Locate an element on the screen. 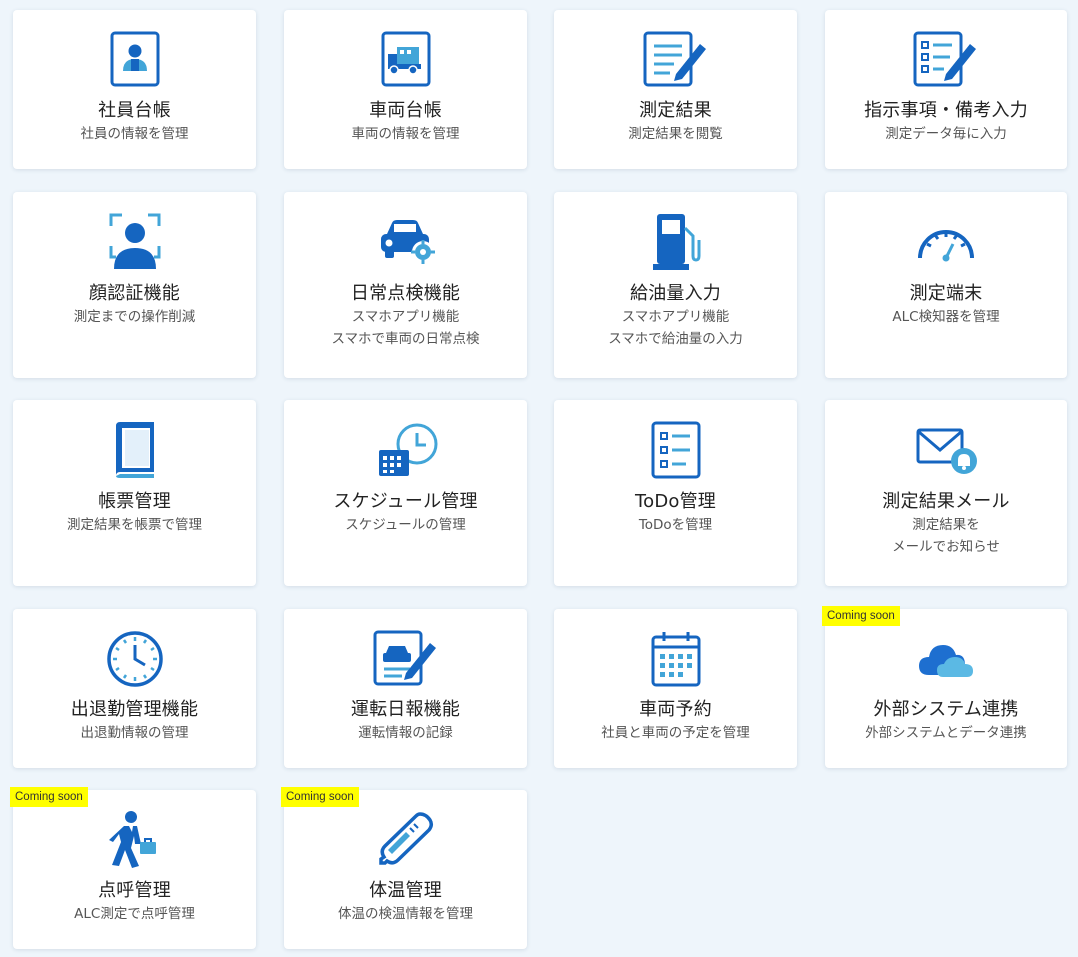 Image resolution: width=1078 pixels, height=957 pixels. card-description: スマホアプリ機能 スマホで給油量の入力 is located at coordinates (675, 328).